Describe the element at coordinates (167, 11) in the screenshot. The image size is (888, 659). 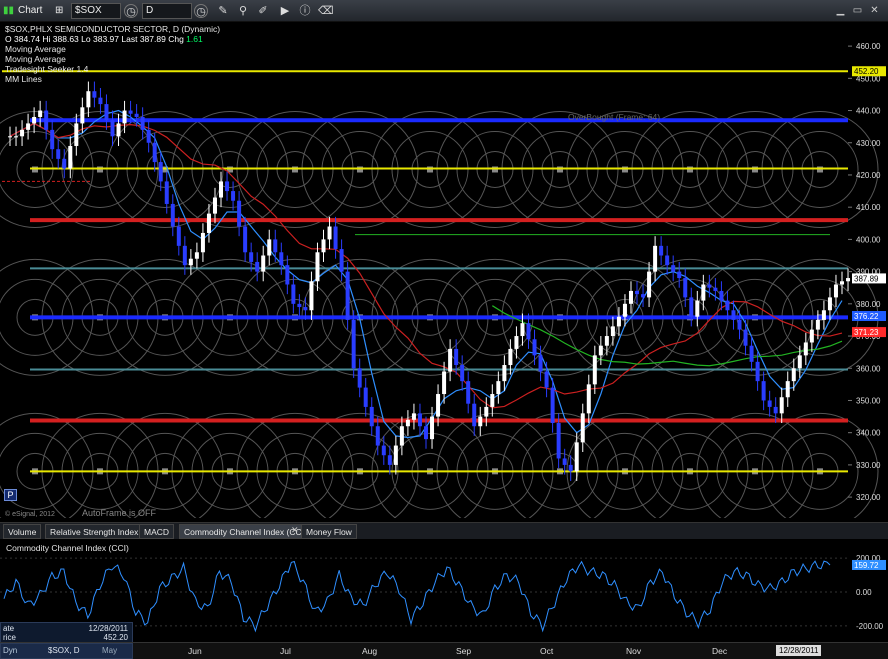
I see `interval-input: D` at that location.